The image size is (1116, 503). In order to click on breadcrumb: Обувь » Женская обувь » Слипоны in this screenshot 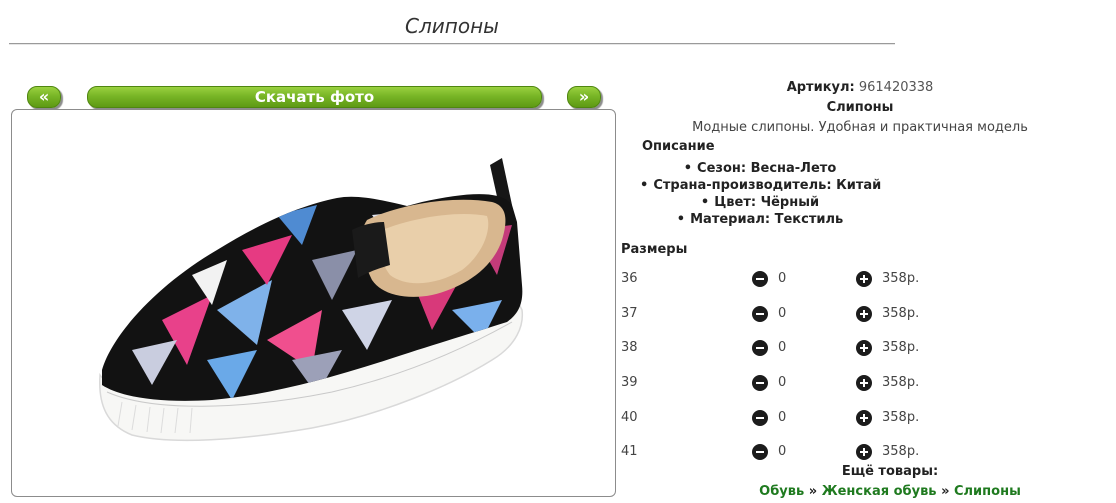, I will do `click(868, 491)`.